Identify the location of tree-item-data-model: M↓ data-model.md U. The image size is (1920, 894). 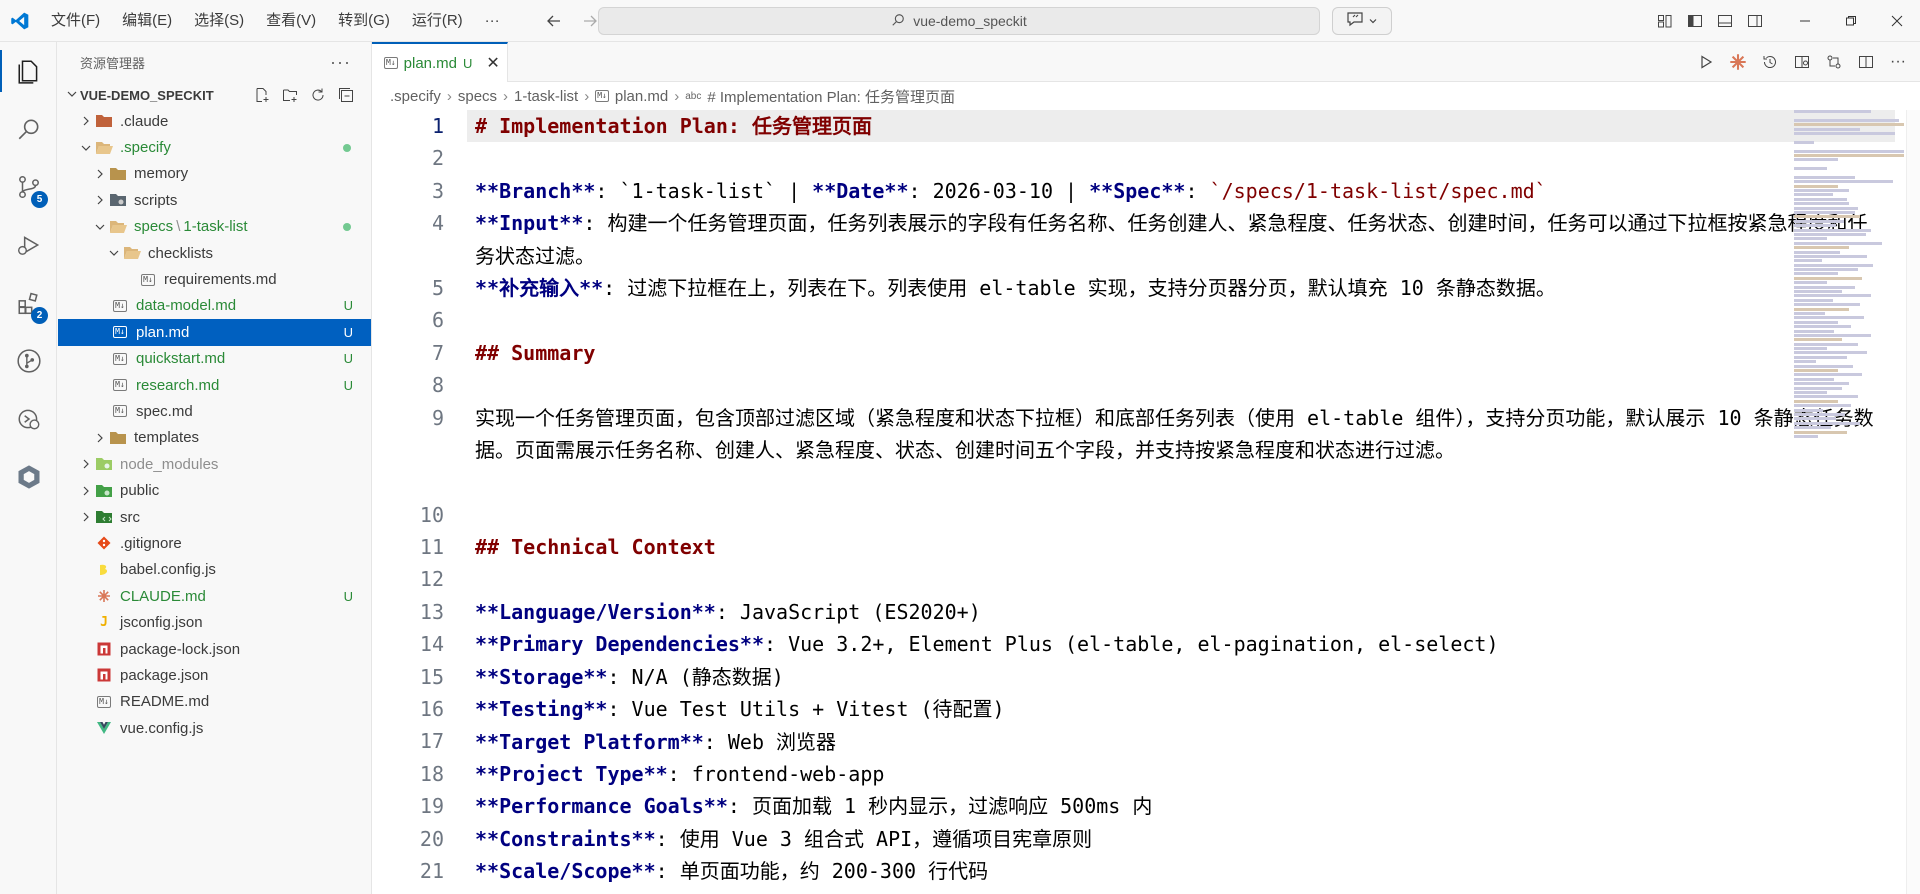
(214, 306).